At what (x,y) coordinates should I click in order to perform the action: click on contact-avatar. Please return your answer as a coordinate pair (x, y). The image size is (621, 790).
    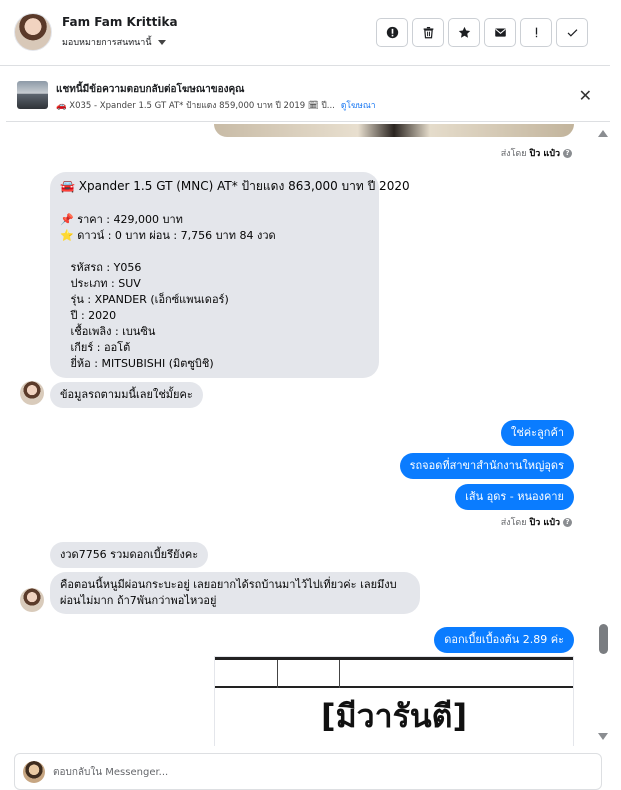
    Looking at the image, I should click on (33, 32).